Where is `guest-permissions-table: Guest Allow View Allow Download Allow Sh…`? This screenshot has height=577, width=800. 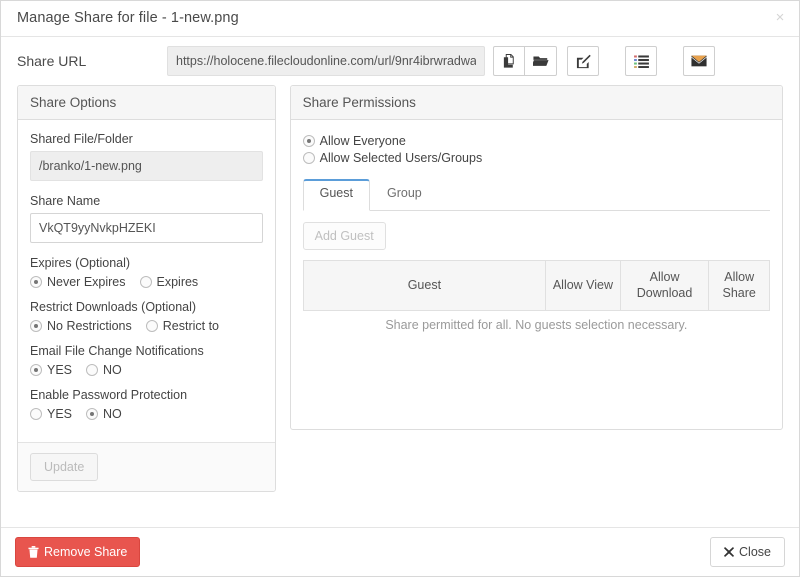
guest-permissions-table: Guest Allow View Allow Download Allow Sh… is located at coordinates (536, 285).